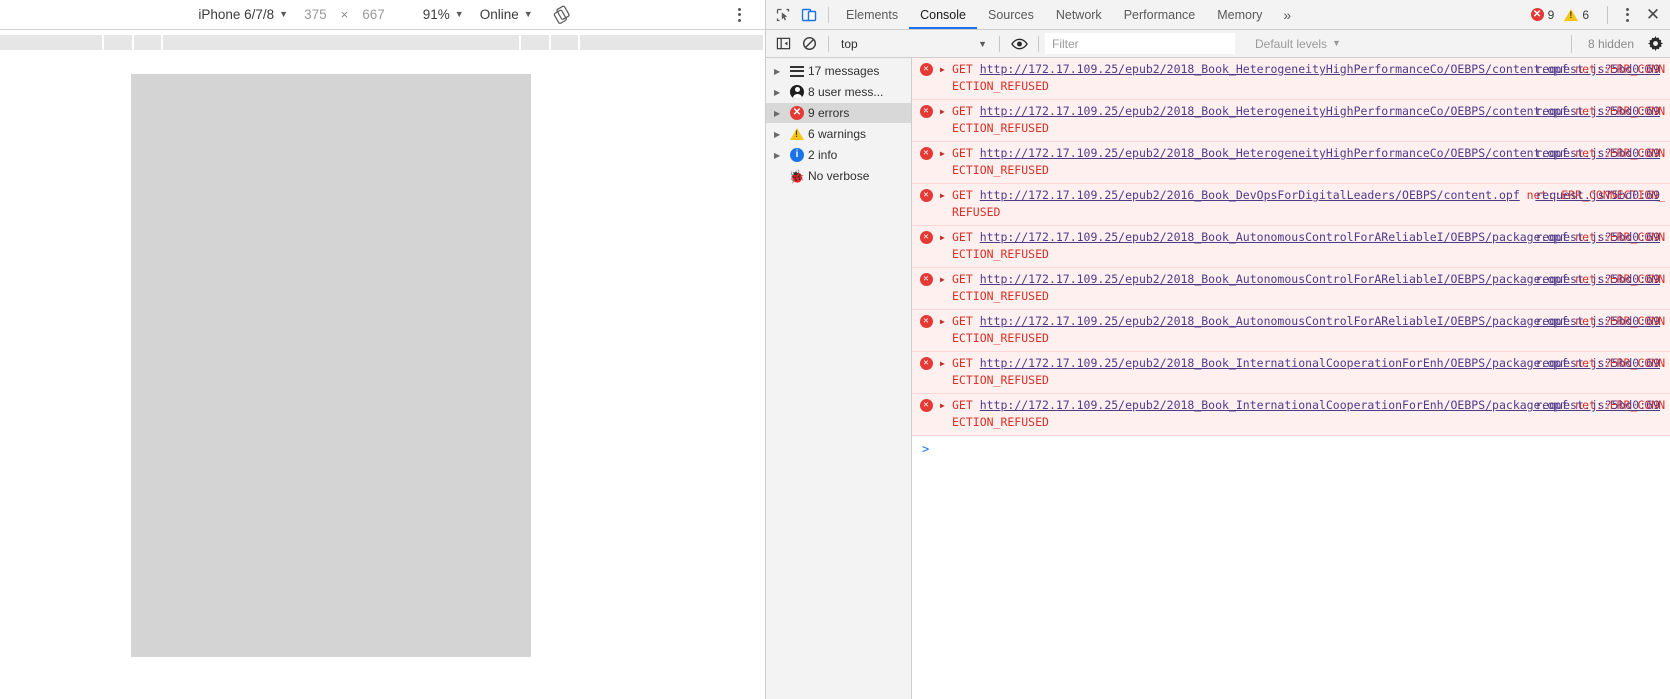 Image resolution: width=1670 pixels, height=699 pixels. I want to click on tab-sources: Sources, so click(1011, 14).